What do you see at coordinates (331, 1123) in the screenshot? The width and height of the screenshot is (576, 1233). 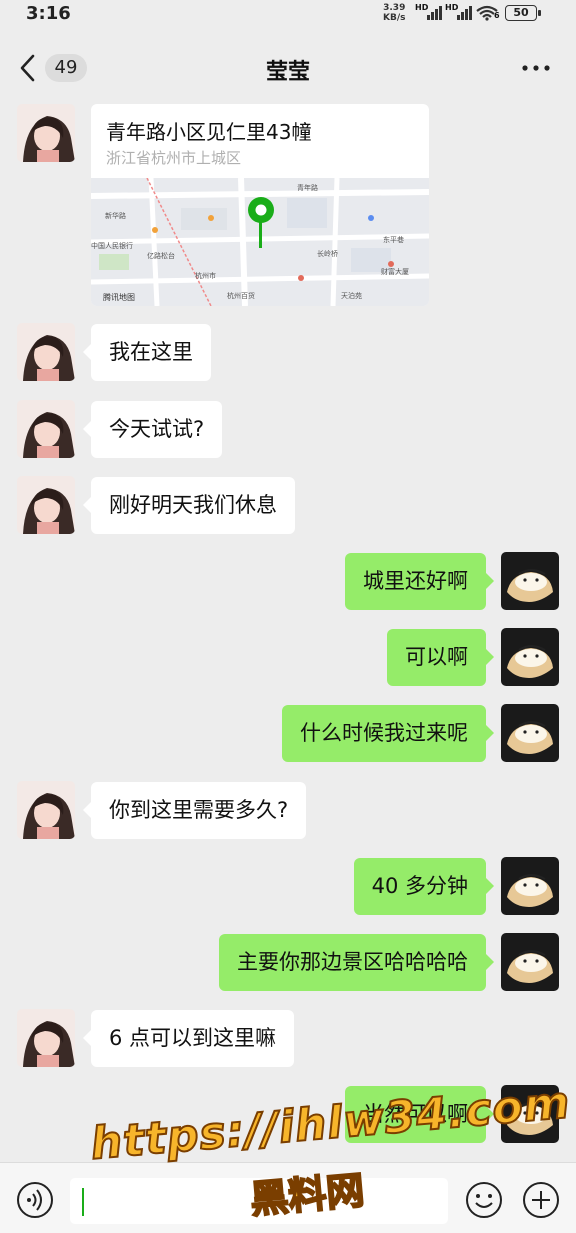 I see `watermark-url: https://ihlw34.com` at bounding box center [331, 1123].